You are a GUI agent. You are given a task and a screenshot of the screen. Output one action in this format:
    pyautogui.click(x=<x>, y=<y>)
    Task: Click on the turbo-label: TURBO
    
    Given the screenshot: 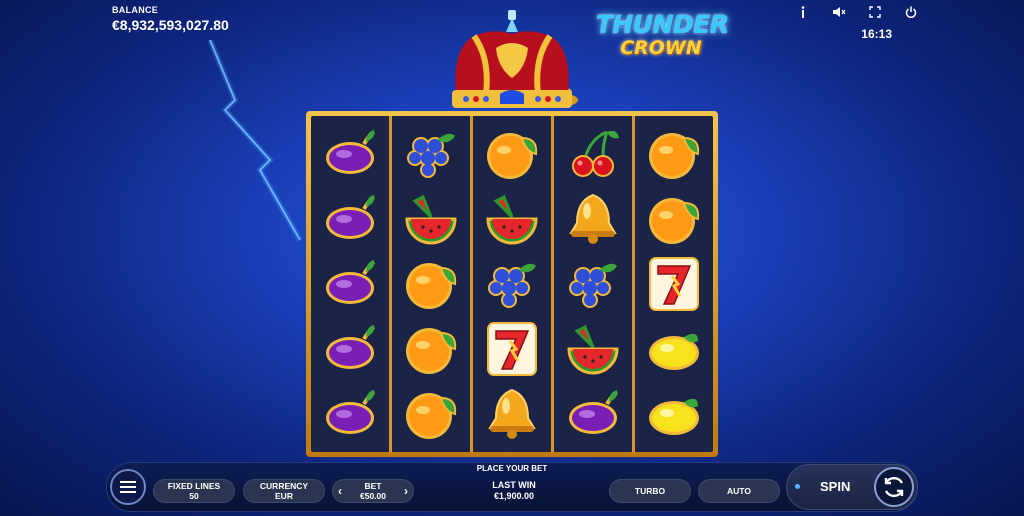 What is the action you would take?
    pyautogui.click(x=650, y=491)
    